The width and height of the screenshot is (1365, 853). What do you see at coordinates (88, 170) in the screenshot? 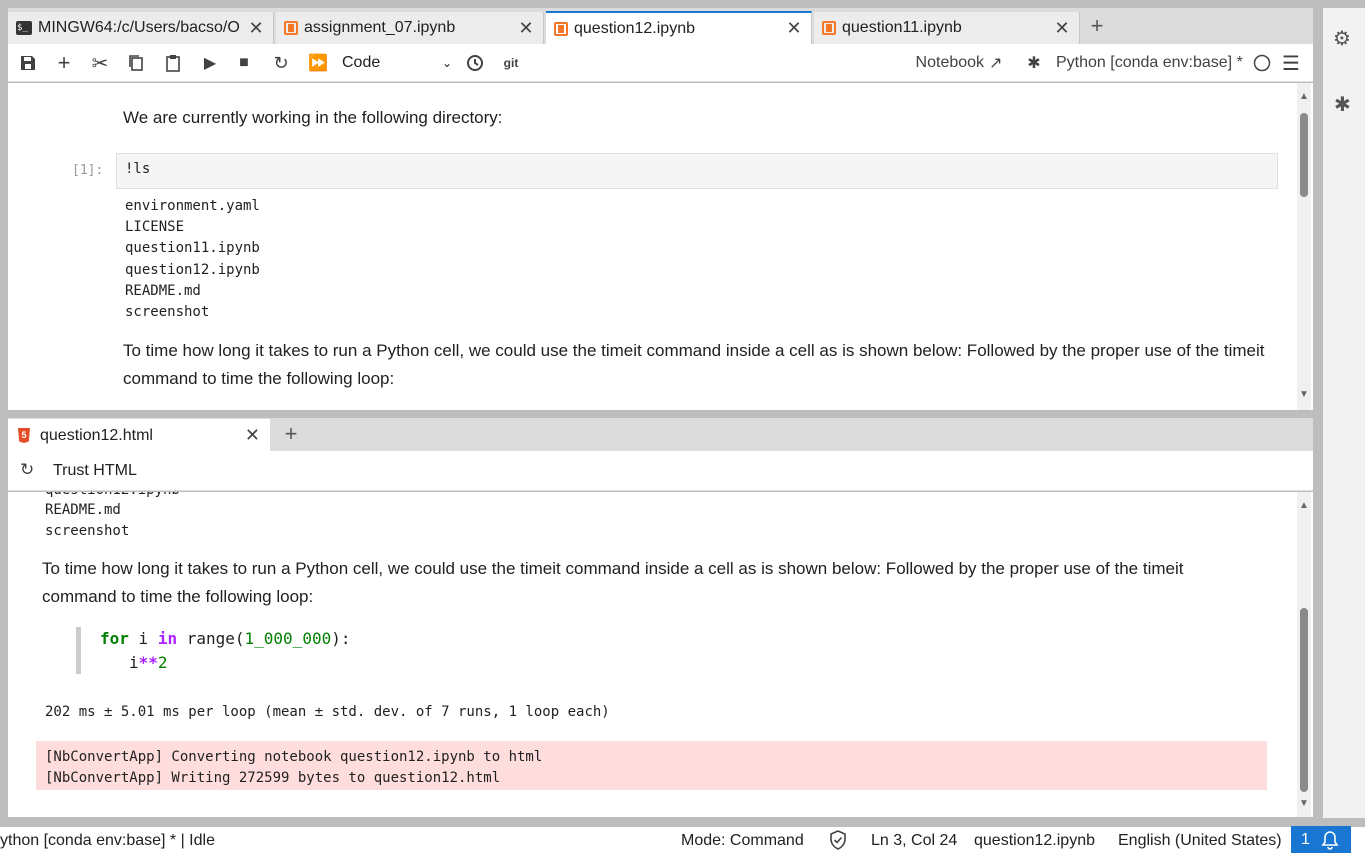
I see `input-prompt: [1]:` at bounding box center [88, 170].